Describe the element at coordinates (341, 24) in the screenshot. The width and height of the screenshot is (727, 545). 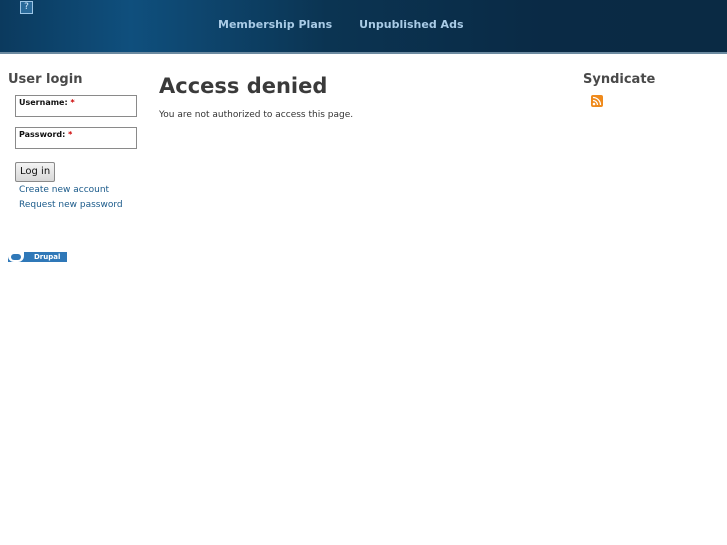
I see `primary-nav: Membership Plans Unpublished Ads` at that location.